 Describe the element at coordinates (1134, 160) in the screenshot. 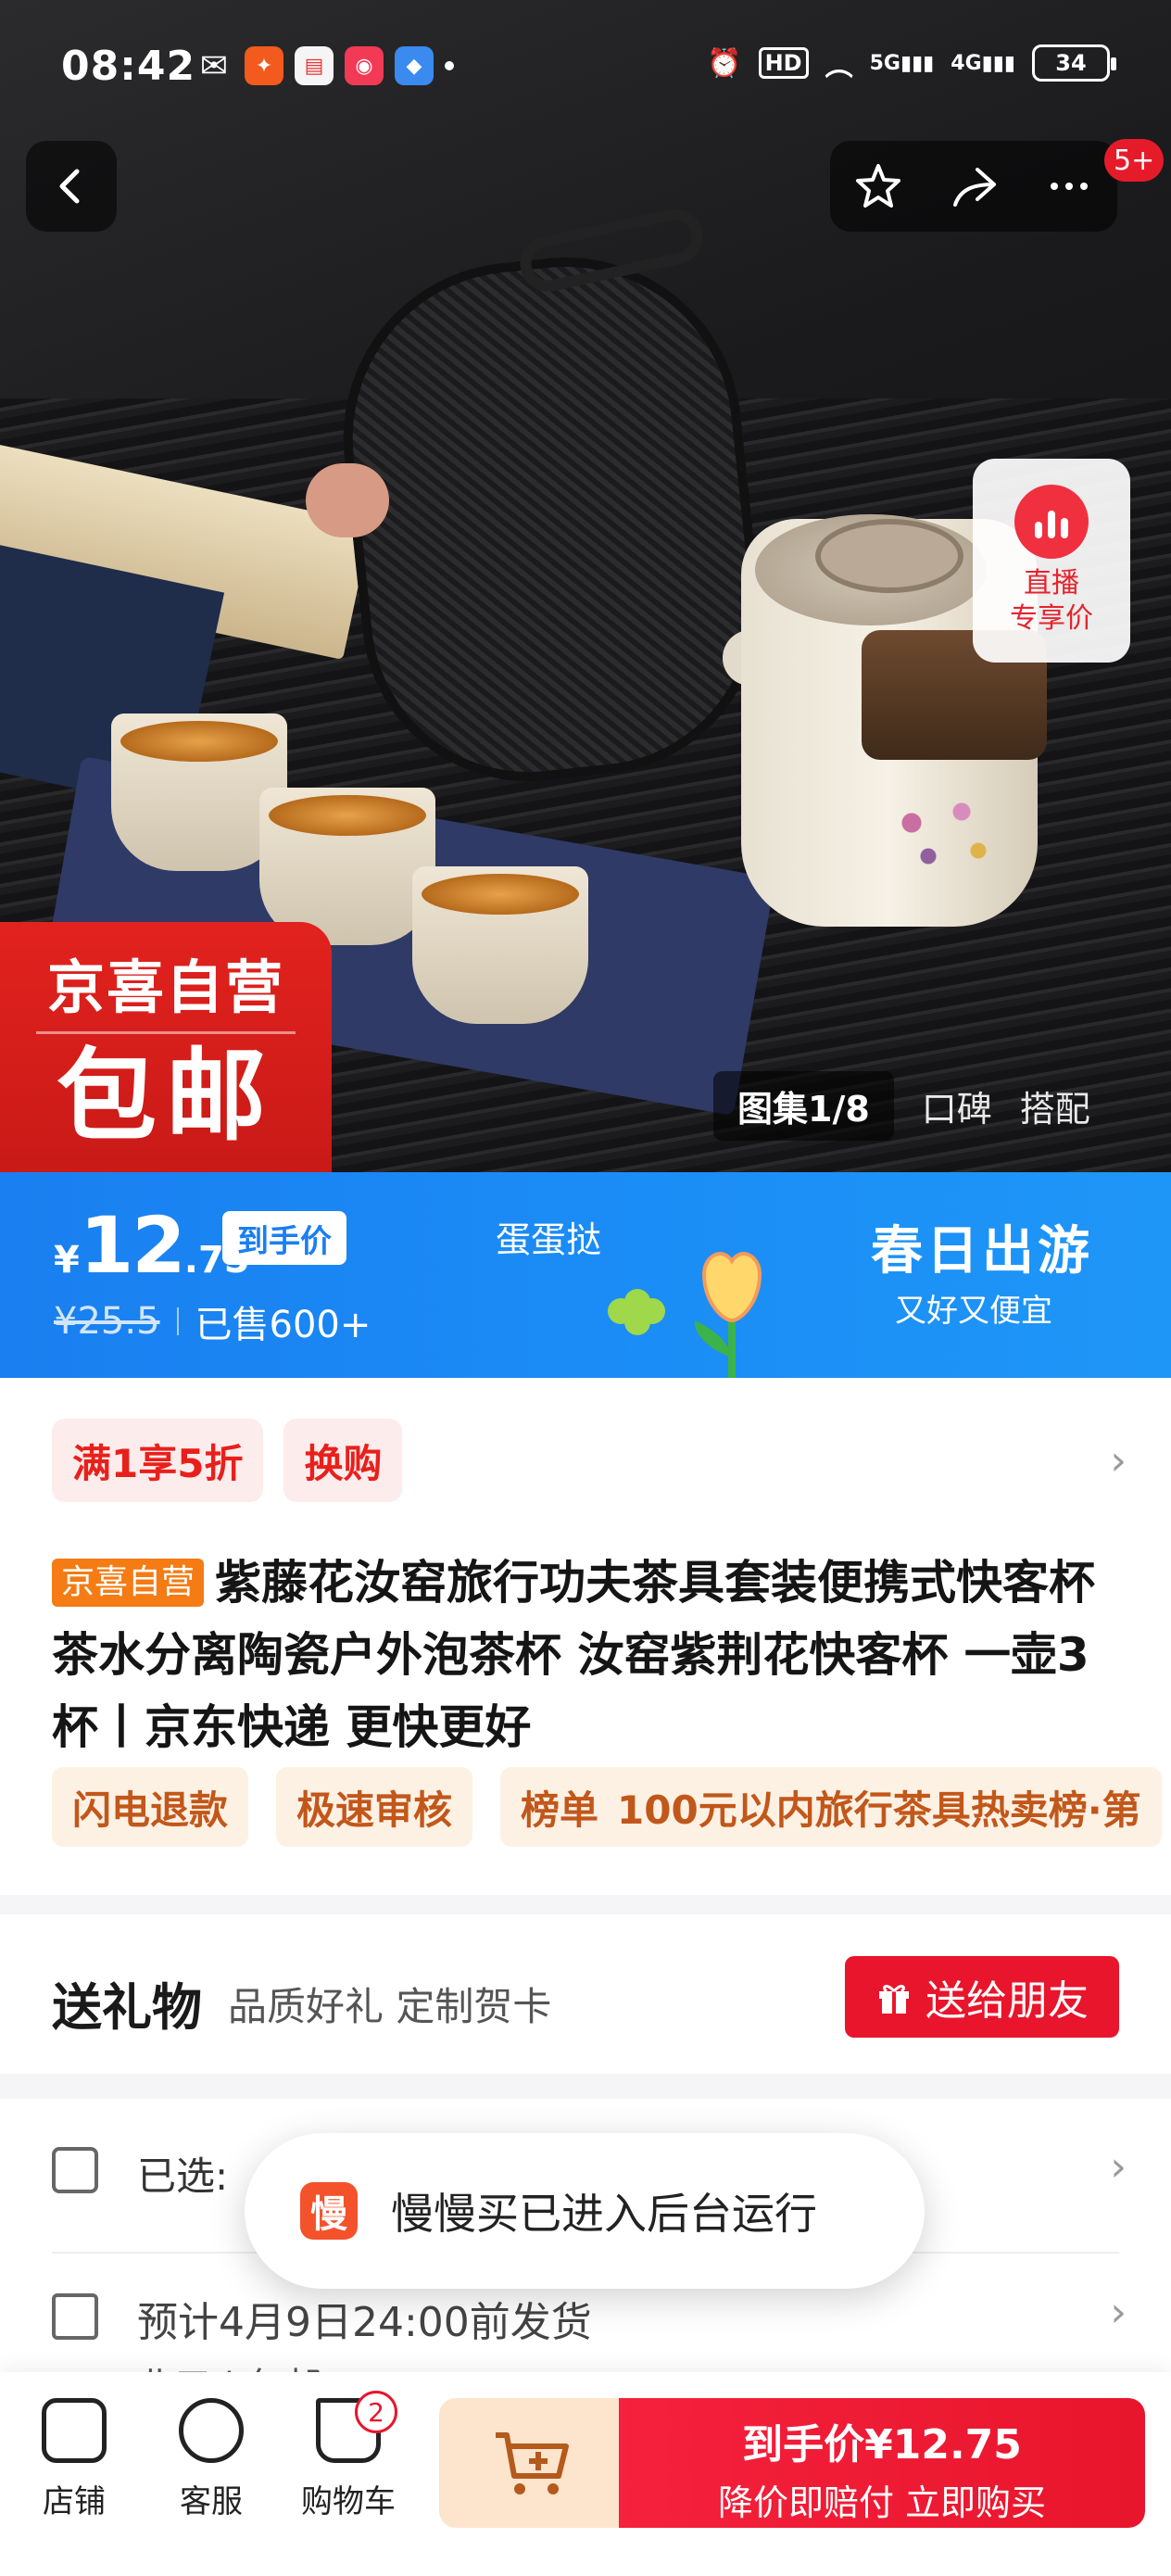

I see `more-badge: 5+` at that location.